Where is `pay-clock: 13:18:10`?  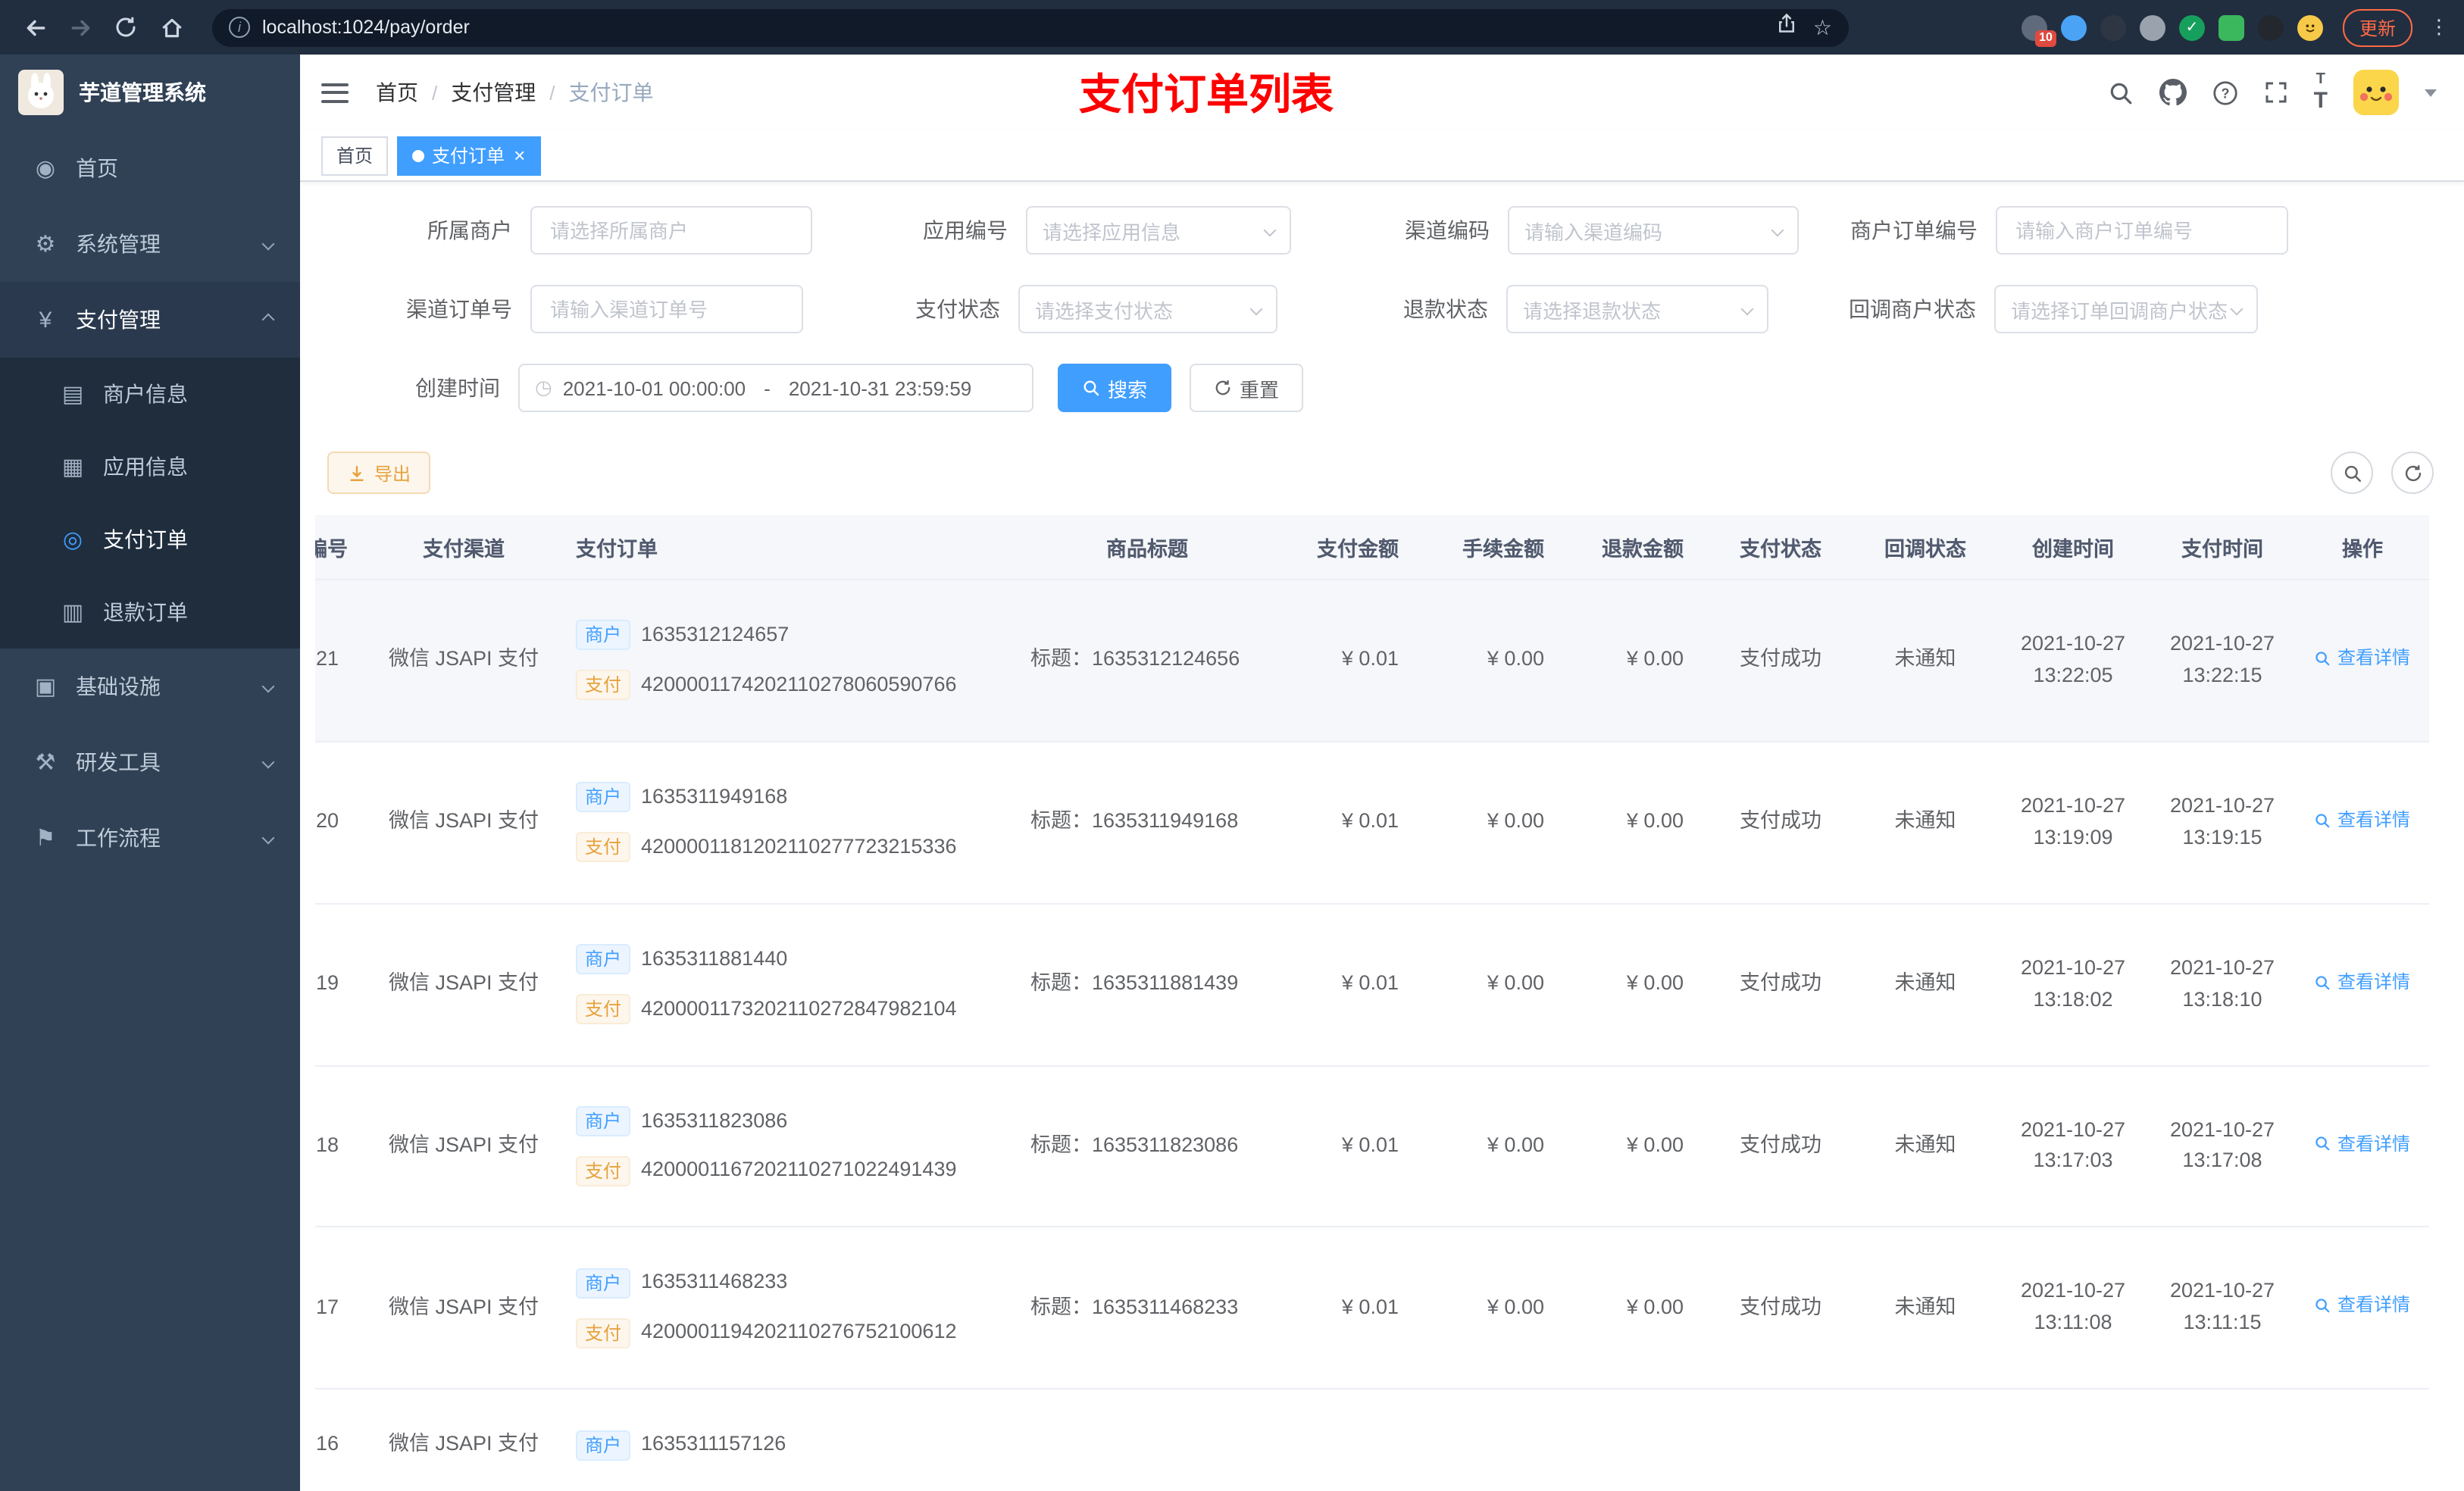
pay-clock: 13:18:10 is located at coordinates (2222, 999).